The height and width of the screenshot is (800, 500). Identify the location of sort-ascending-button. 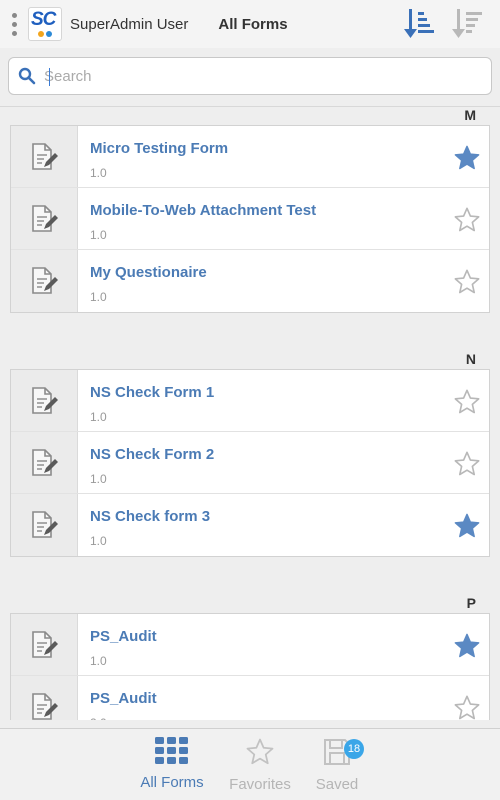
(420, 24).